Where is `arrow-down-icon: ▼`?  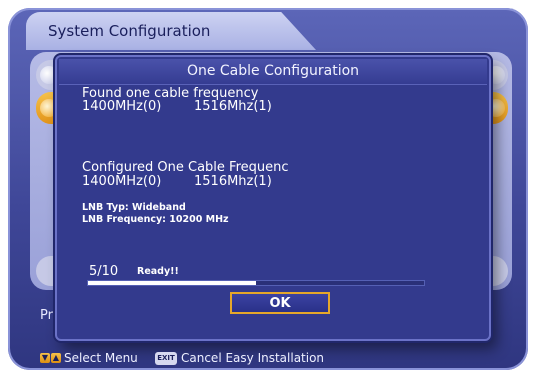
arrow-down-icon: ▼ is located at coordinates (45, 358).